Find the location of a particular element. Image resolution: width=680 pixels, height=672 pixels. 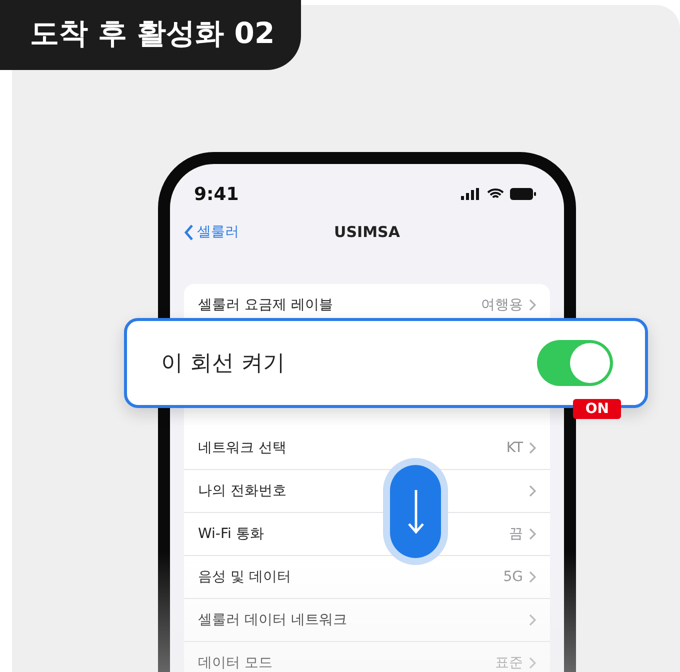

row-label: 음성 및 데이터 is located at coordinates (244, 577).